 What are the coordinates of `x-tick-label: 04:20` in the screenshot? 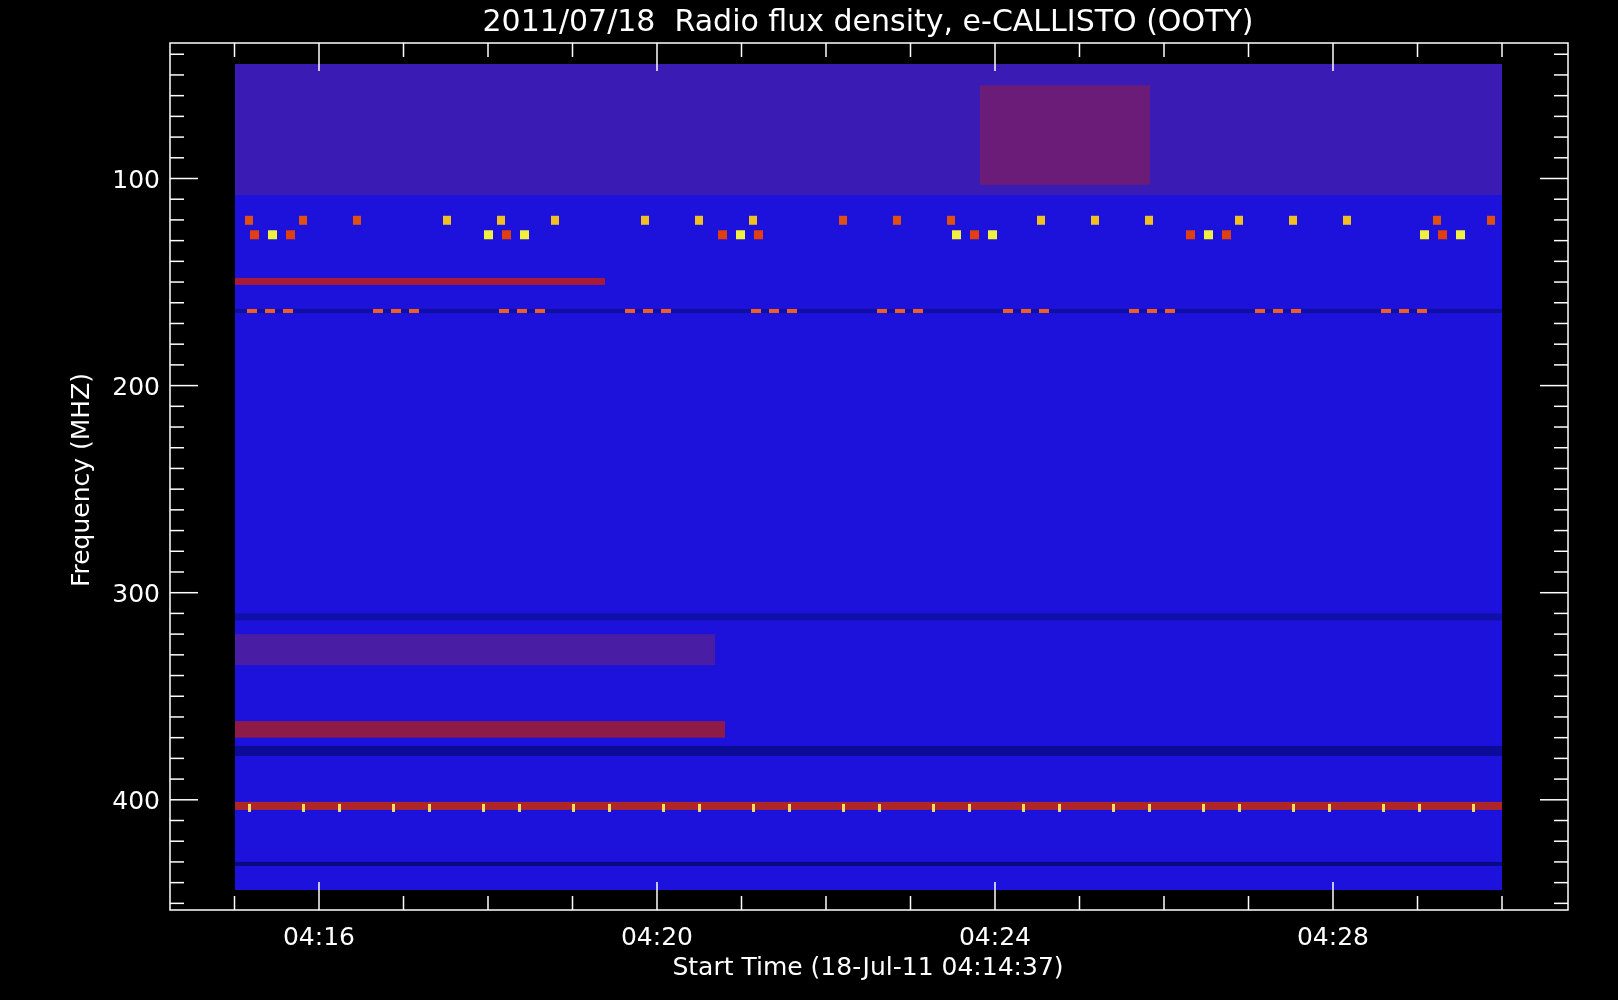 It's located at (657, 936).